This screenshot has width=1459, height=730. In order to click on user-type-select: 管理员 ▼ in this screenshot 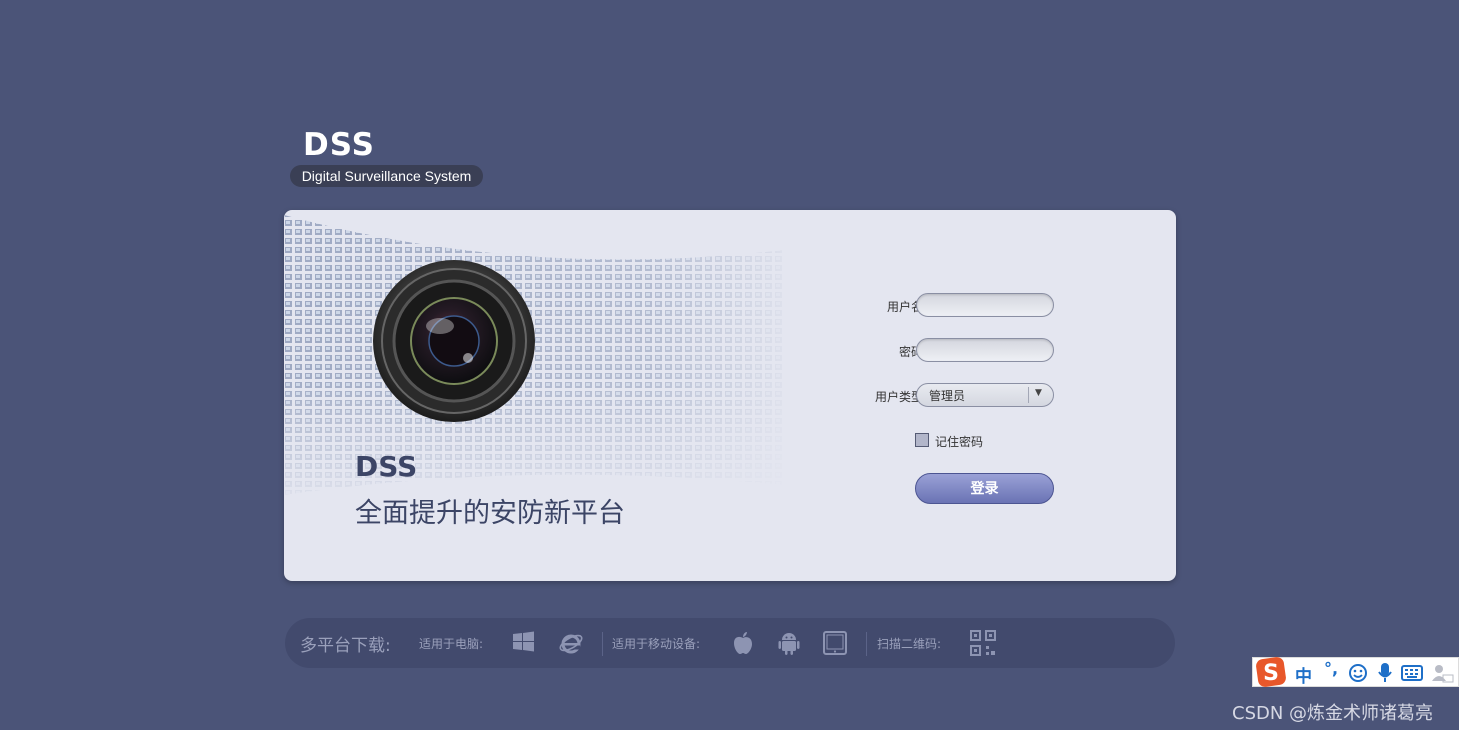, I will do `click(985, 395)`.